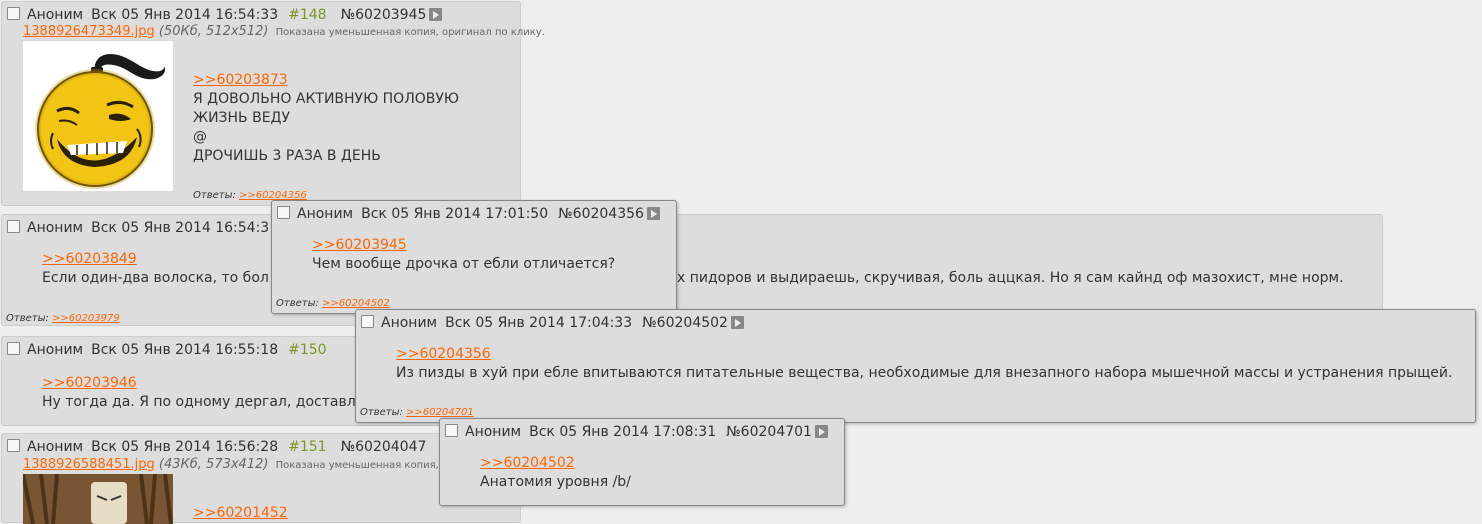  What do you see at coordinates (326, 99) in the screenshot?
I see `post-text-line: Я ДОВОЛЬНО АКТИВНУЮ ПОЛОВУЮ` at bounding box center [326, 99].